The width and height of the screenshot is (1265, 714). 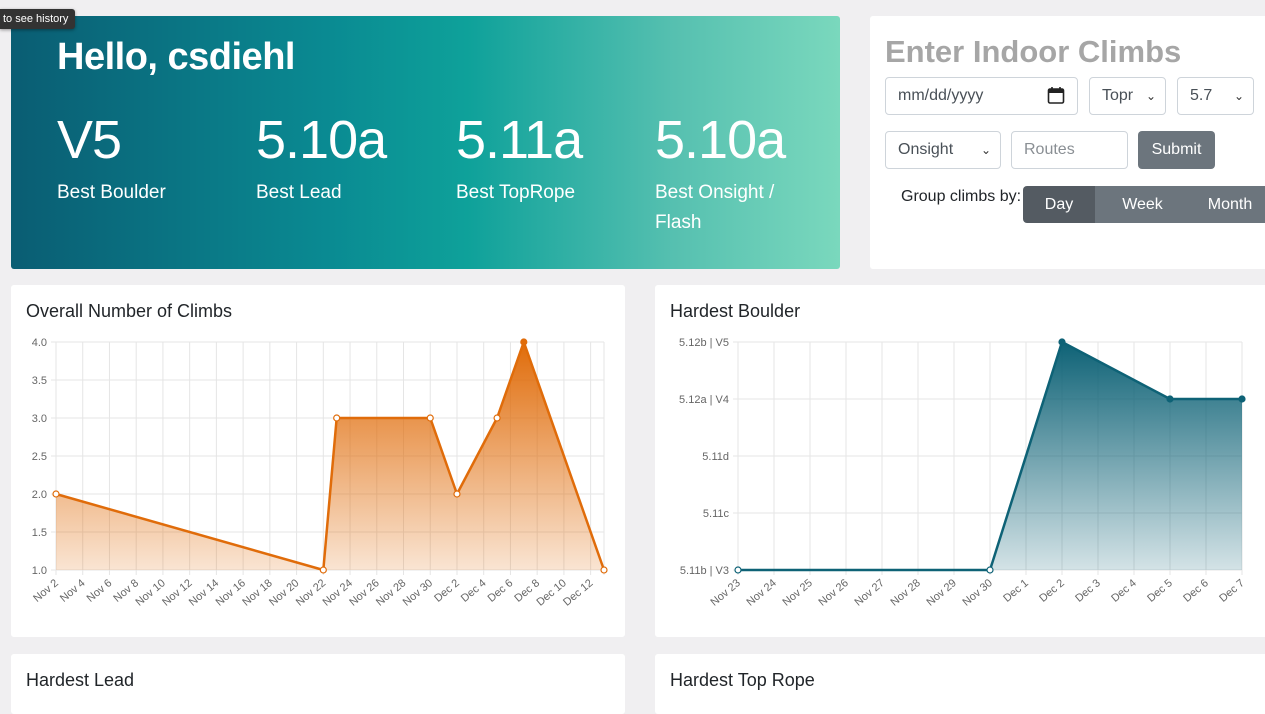 I want to click on group-month-button: Month, so click(x=1227, y=204).